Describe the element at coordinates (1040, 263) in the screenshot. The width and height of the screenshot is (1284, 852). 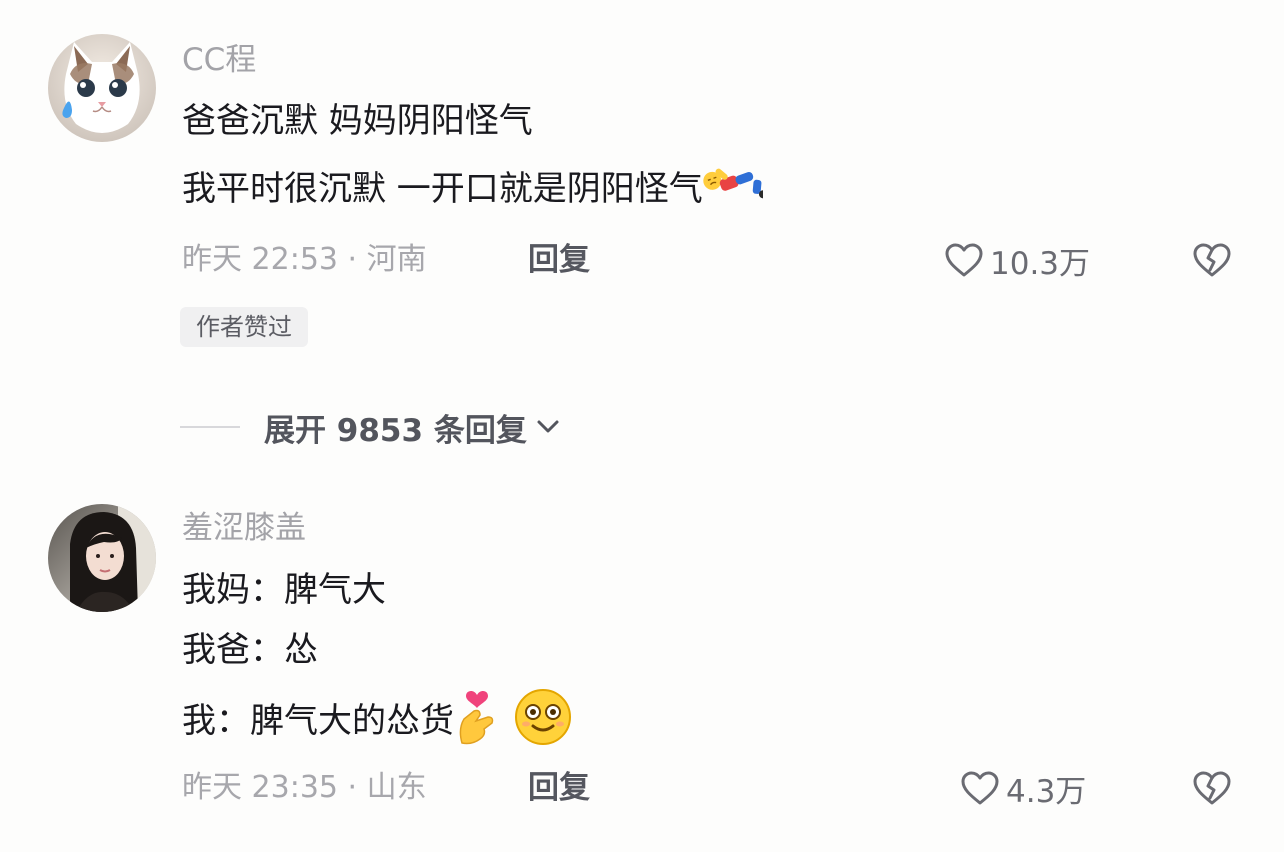
I see `like-count: 10.3万` at that location.